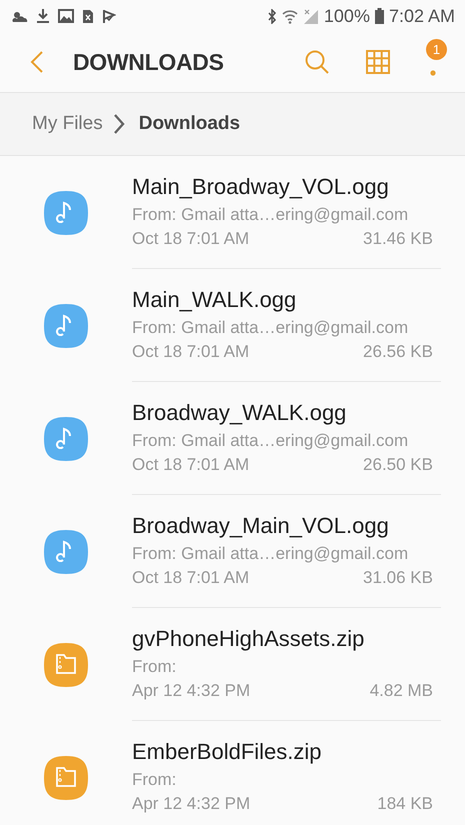  I want to click on back-button, so click(37, 62).